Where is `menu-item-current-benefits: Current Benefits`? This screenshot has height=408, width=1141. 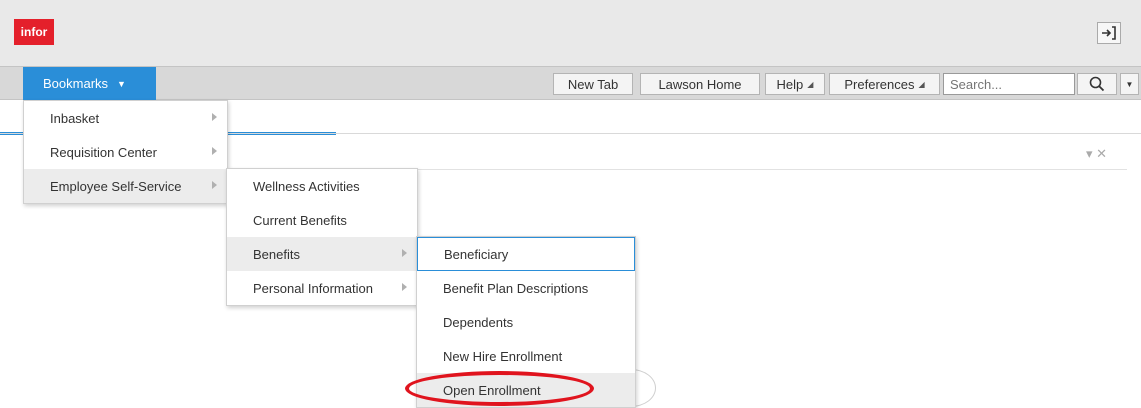 menu-item-current-benefits: Current Benefits is located at coordinates (322, 220).